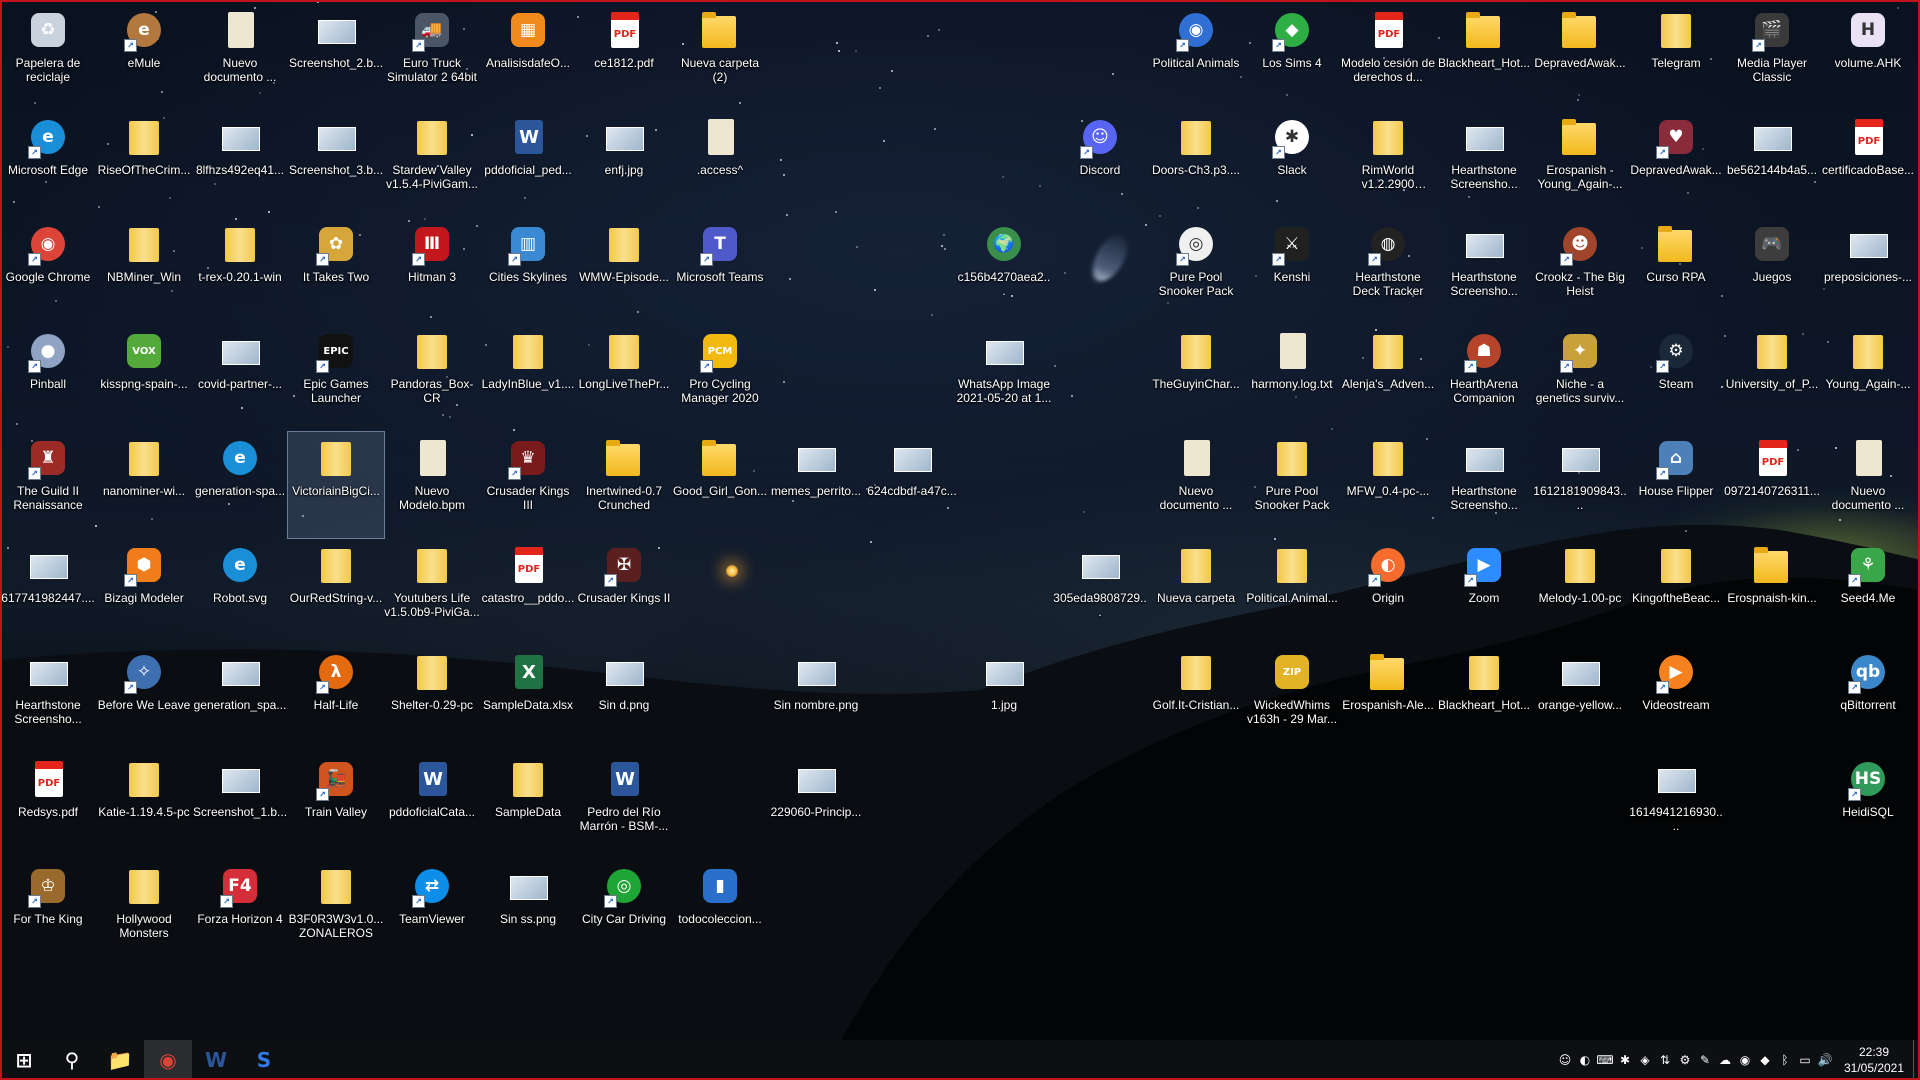  I want to click on desktop-icon: Telegram, so click(1676, 57).